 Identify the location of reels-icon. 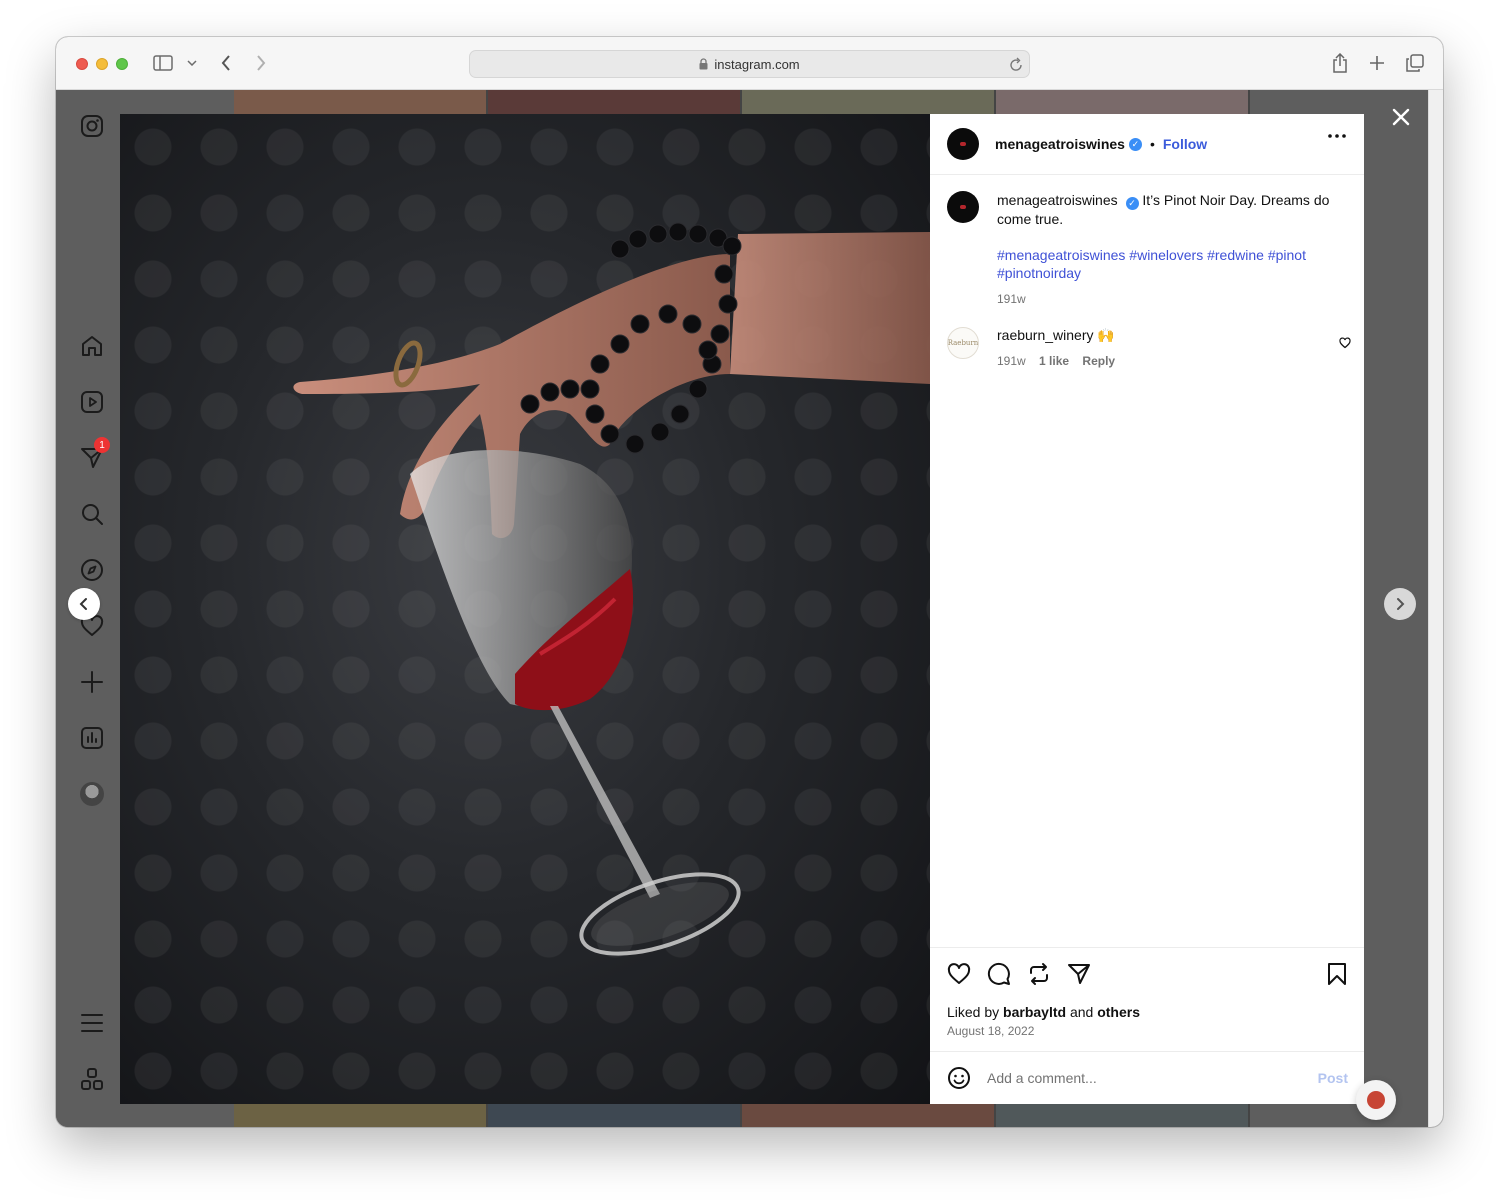
(92, 402).